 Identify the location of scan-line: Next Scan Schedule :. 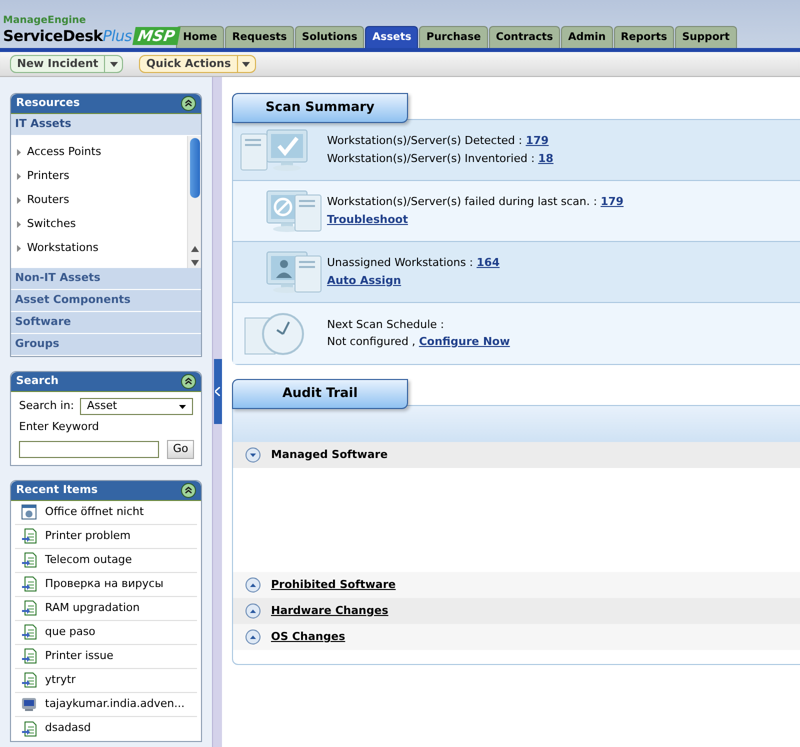
(386, 324).